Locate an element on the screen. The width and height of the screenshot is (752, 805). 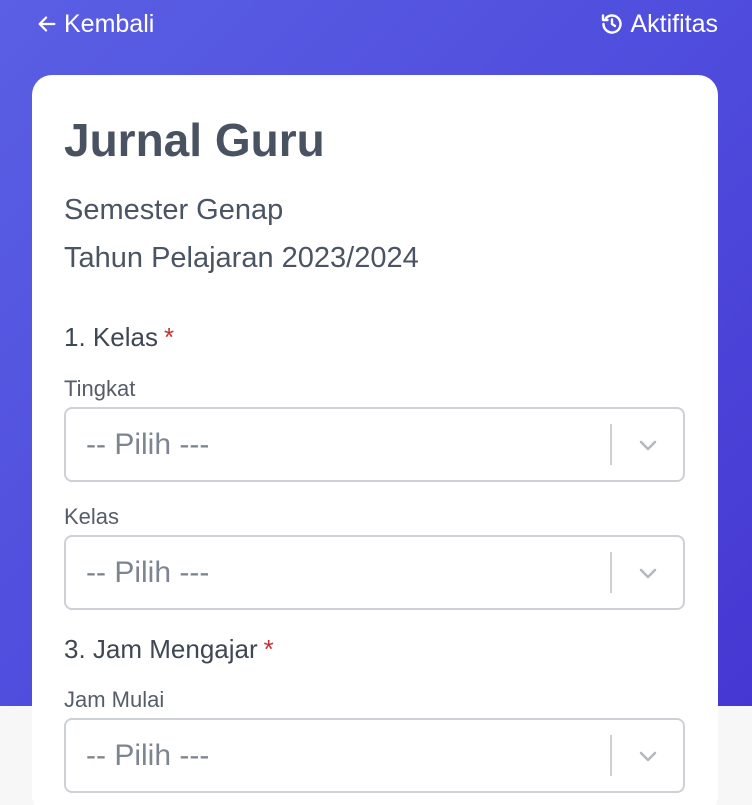
start-time-select: -- Pilih --- is located at coordinates (374, 755).